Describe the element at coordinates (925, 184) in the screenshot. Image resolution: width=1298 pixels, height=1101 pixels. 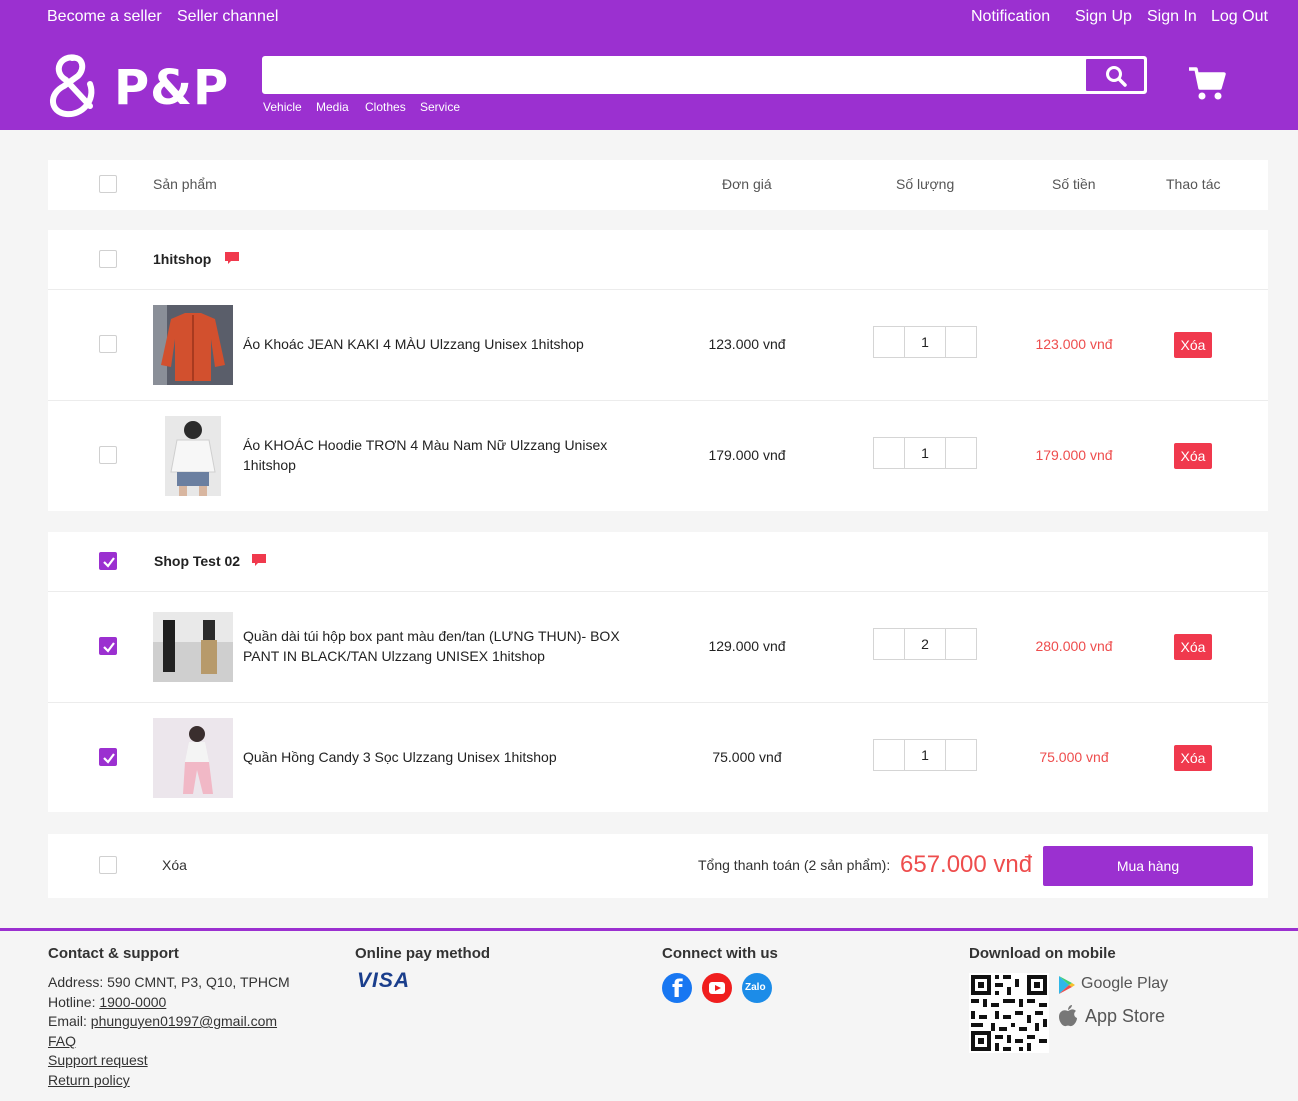
I see `column-quantity: Số lượng` at that location.